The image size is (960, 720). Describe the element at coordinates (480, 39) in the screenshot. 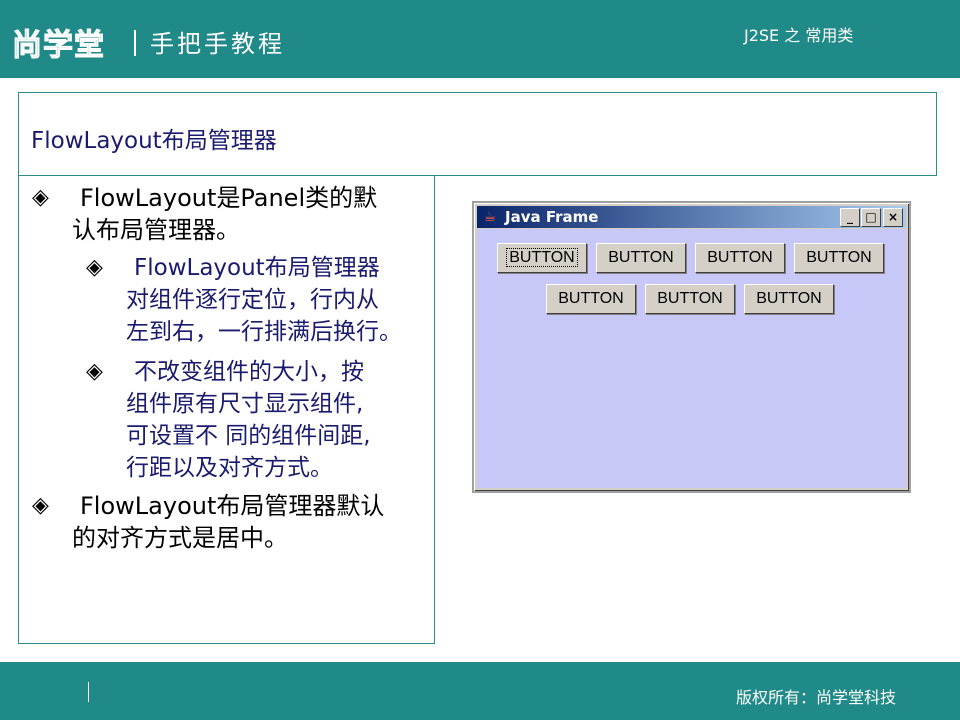

I see `header-bar: 尚学堂 手把手教程 J2SE 之 常用类` at that location.